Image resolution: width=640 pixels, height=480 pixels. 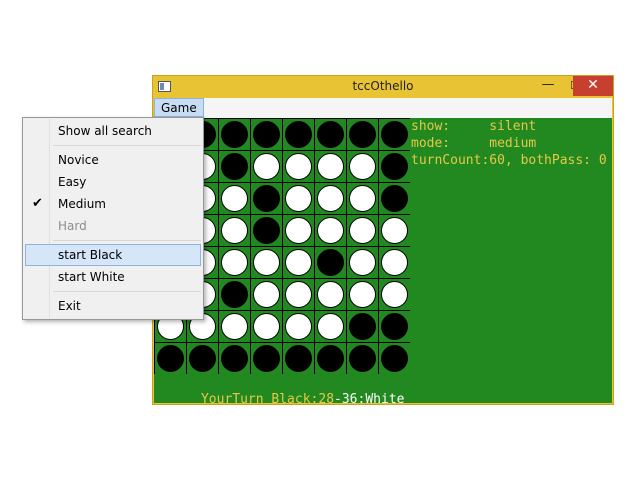 I want to click on menu-item-label: Novice, so click(x=78, y=160).